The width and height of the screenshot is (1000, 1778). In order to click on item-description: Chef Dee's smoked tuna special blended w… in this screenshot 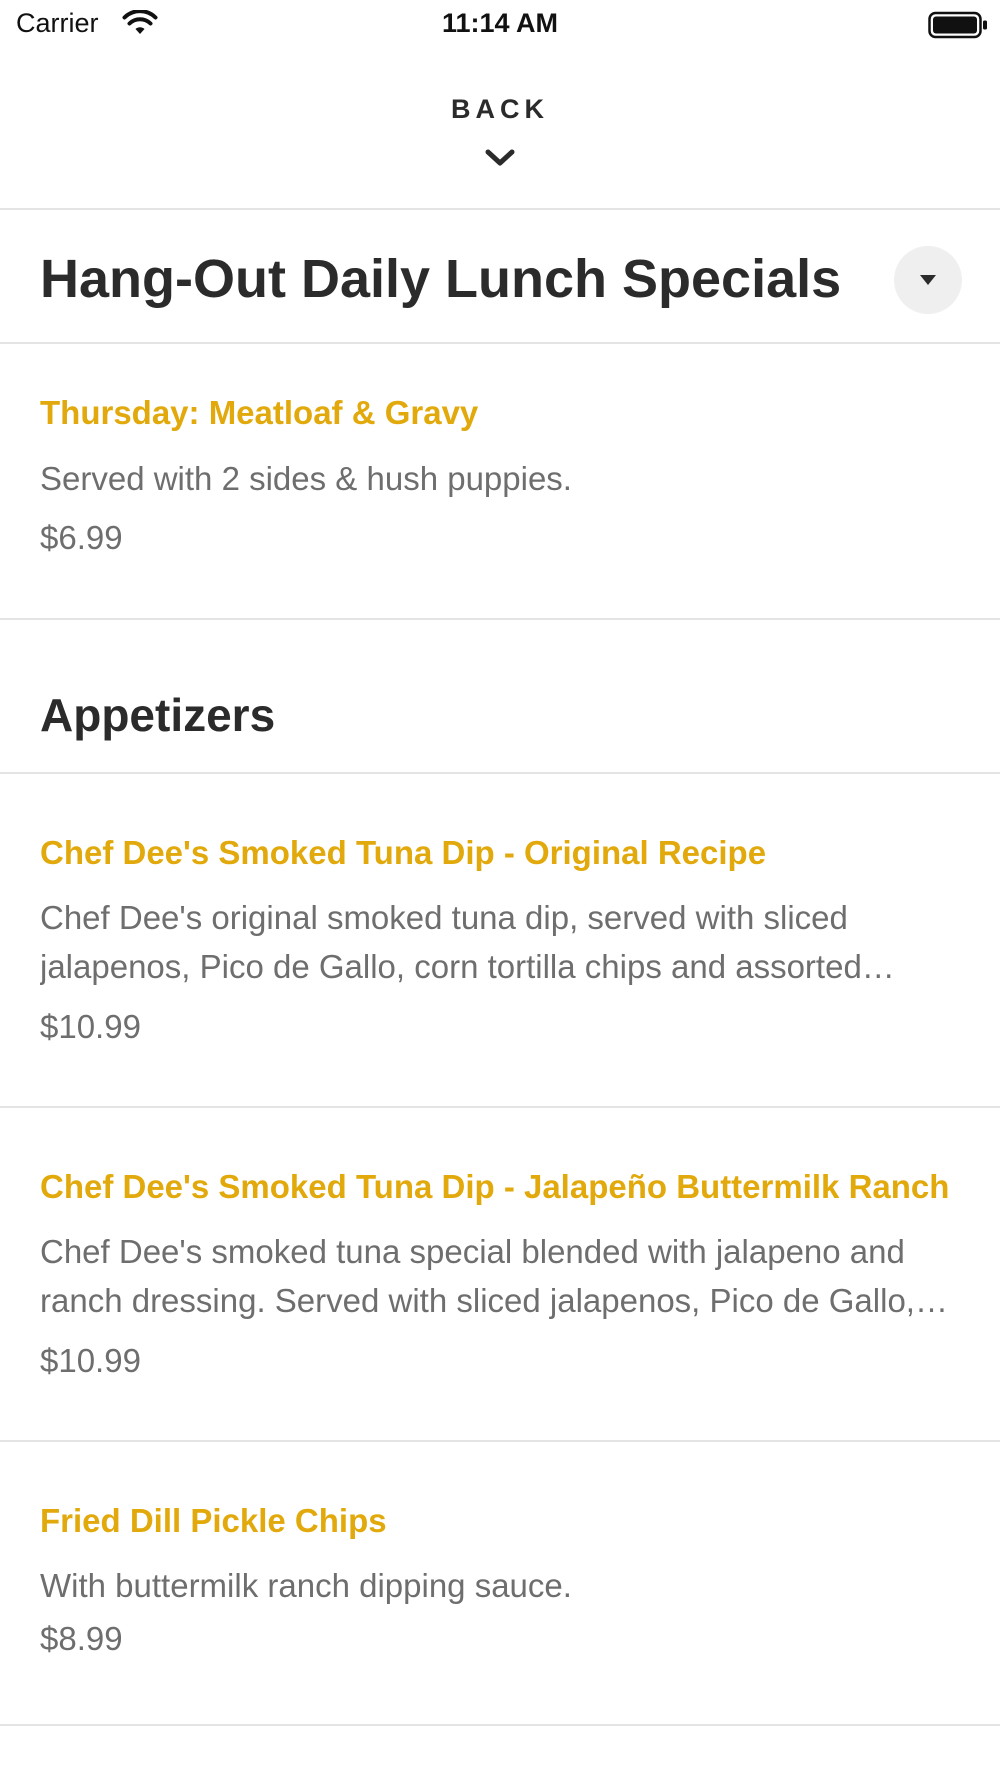, I will do `click(477, 1276)`.